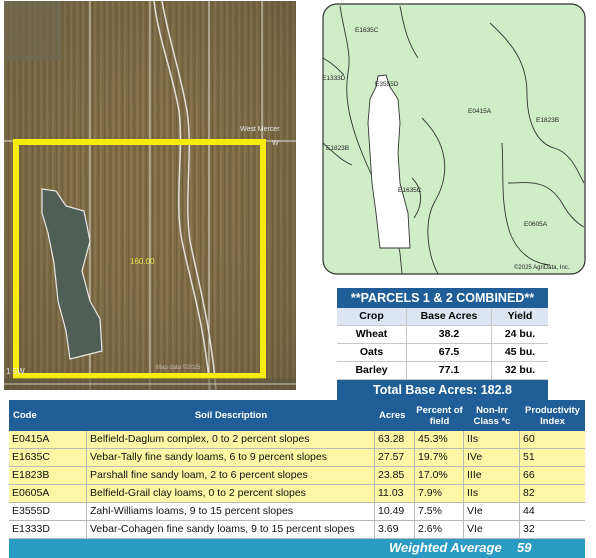  What do you see at coordinates (492, 415) in the screenshot?
I see `header-non-irr-class: Non-Irr Class *c` at bounding box center [492, 415].